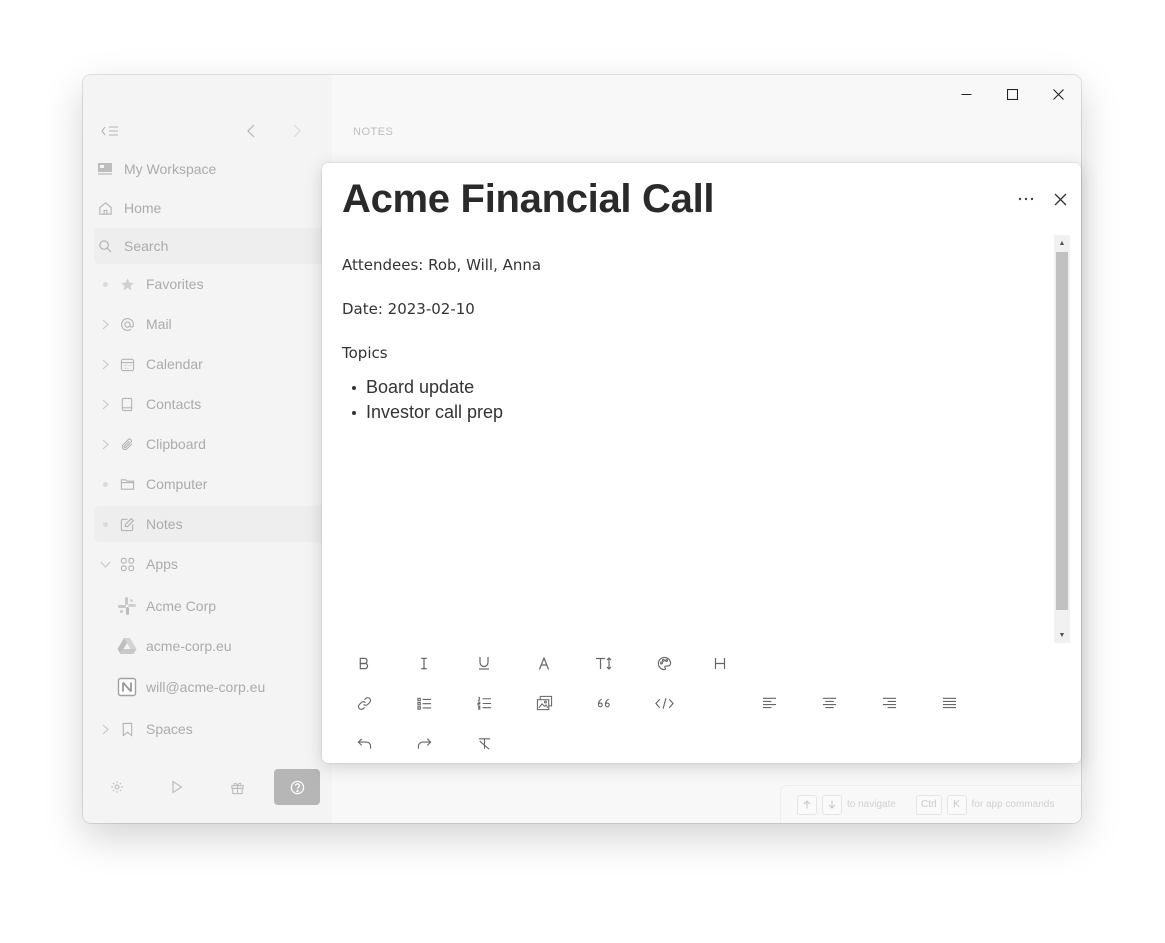 This screenshot has height=943, width=1165. Describe the element at coordinates (127, 687) in the screenshot. I see `notion-logo-icon` at that location.